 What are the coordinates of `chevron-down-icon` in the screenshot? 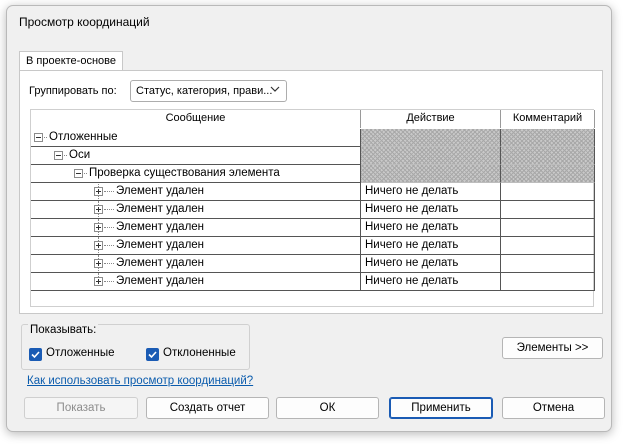 It's located at (275, 89).